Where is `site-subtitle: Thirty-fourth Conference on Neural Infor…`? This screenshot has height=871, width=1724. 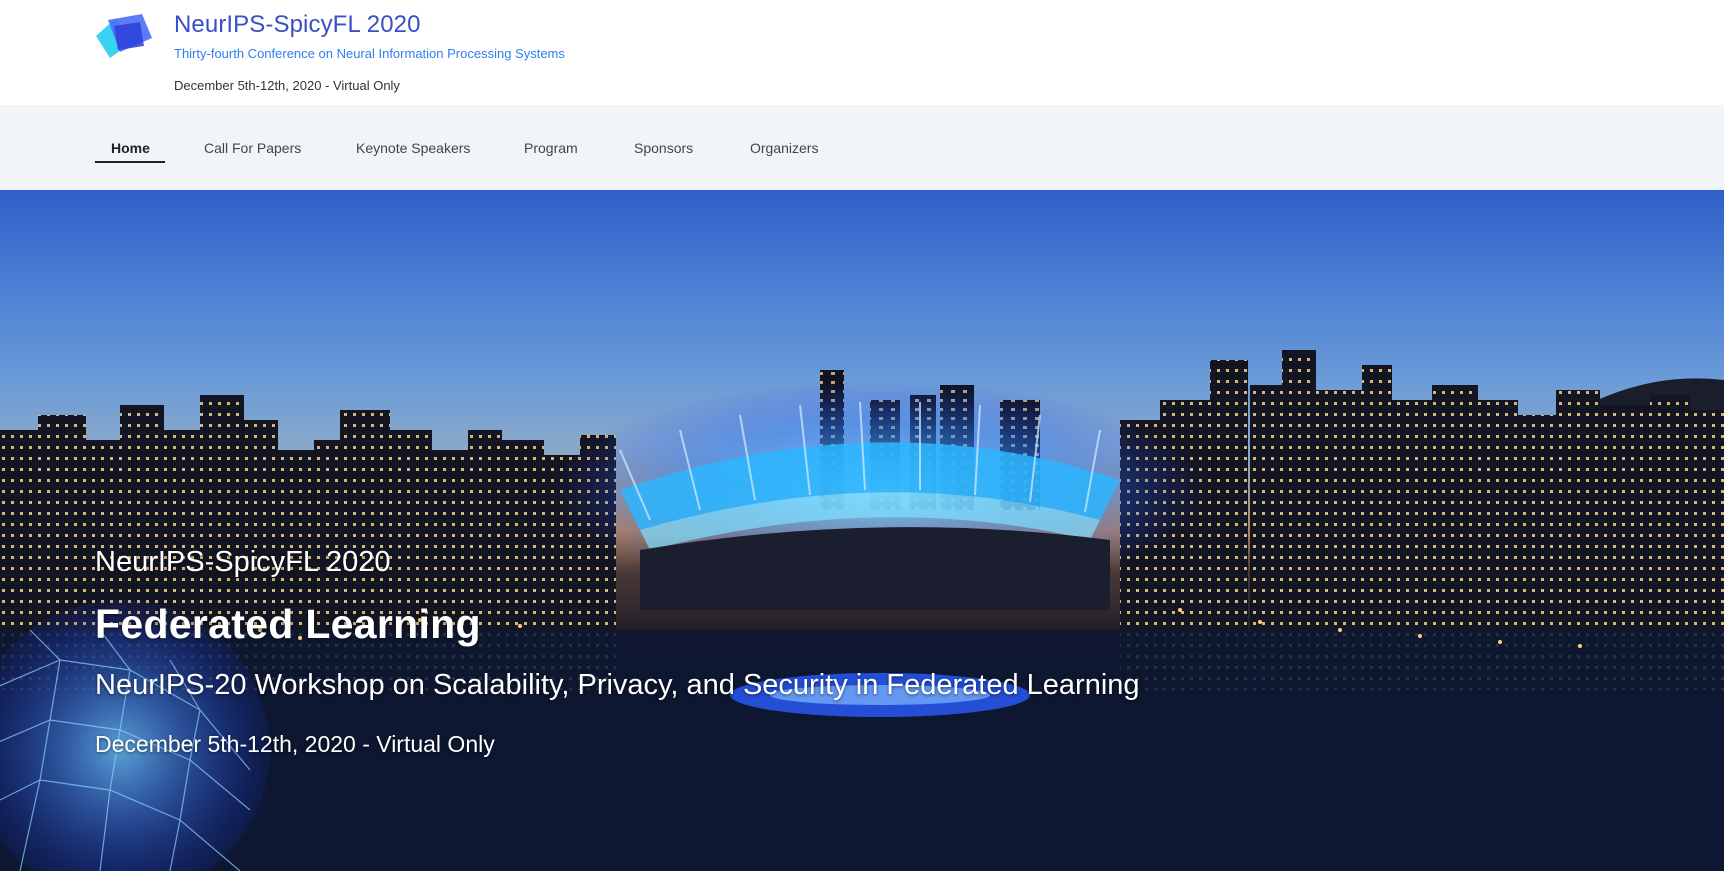
site-subtitle: Thirty-fourth Conference on Neural Infor… is located at coordinates (369, 53).